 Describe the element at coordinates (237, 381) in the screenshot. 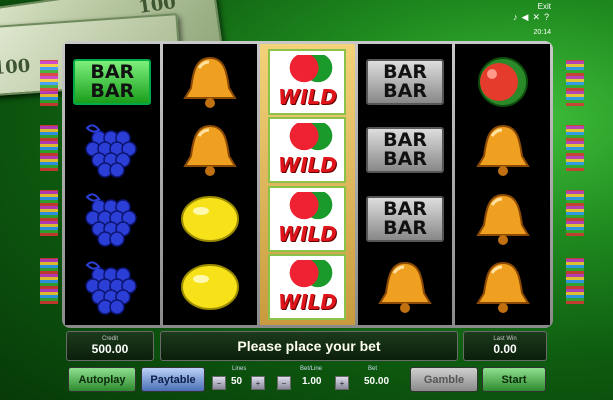

I see `lines-value: 50` at that location.